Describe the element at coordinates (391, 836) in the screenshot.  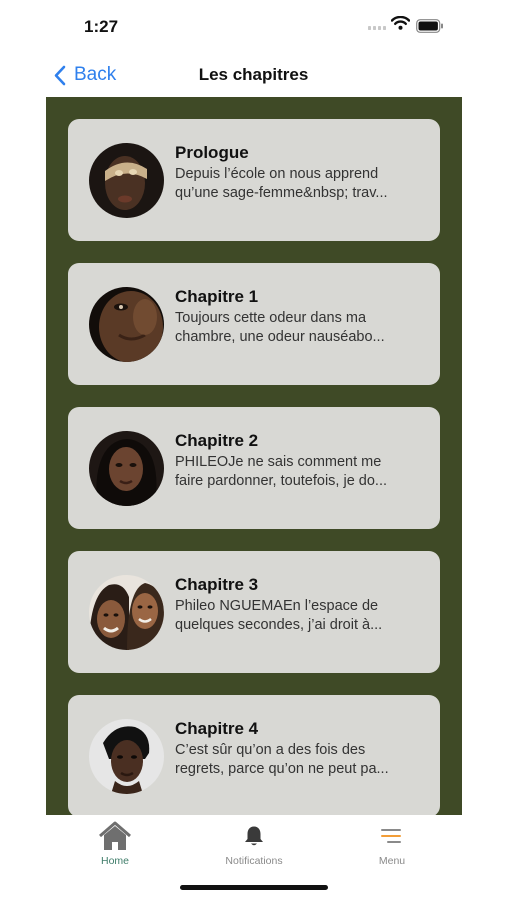
I see `menu-icon` at that location.